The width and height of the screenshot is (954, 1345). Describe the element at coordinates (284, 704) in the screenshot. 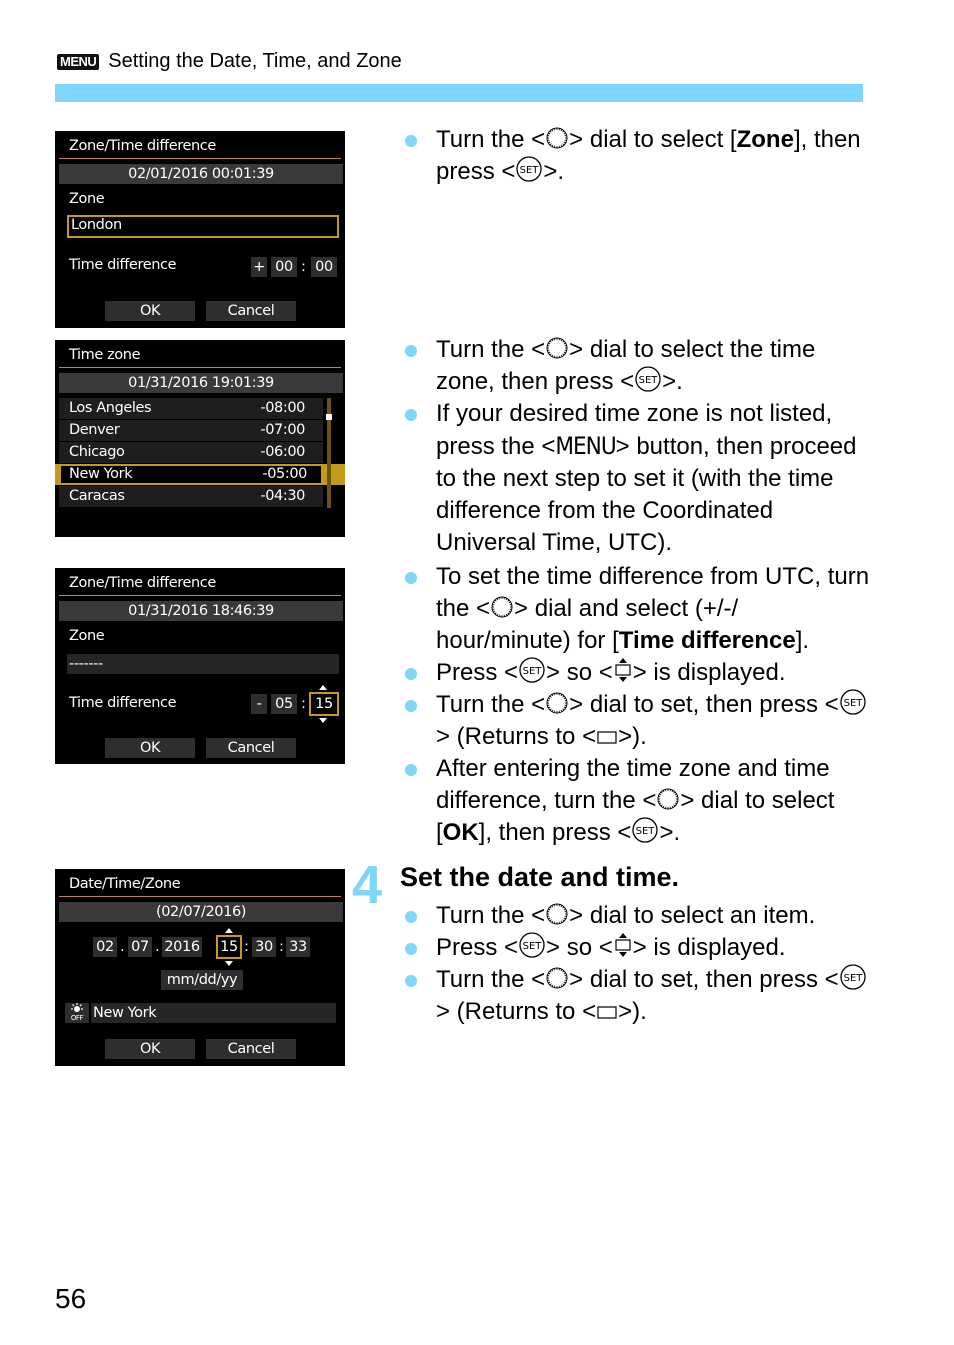

I see `hours-field: 05` at that location.